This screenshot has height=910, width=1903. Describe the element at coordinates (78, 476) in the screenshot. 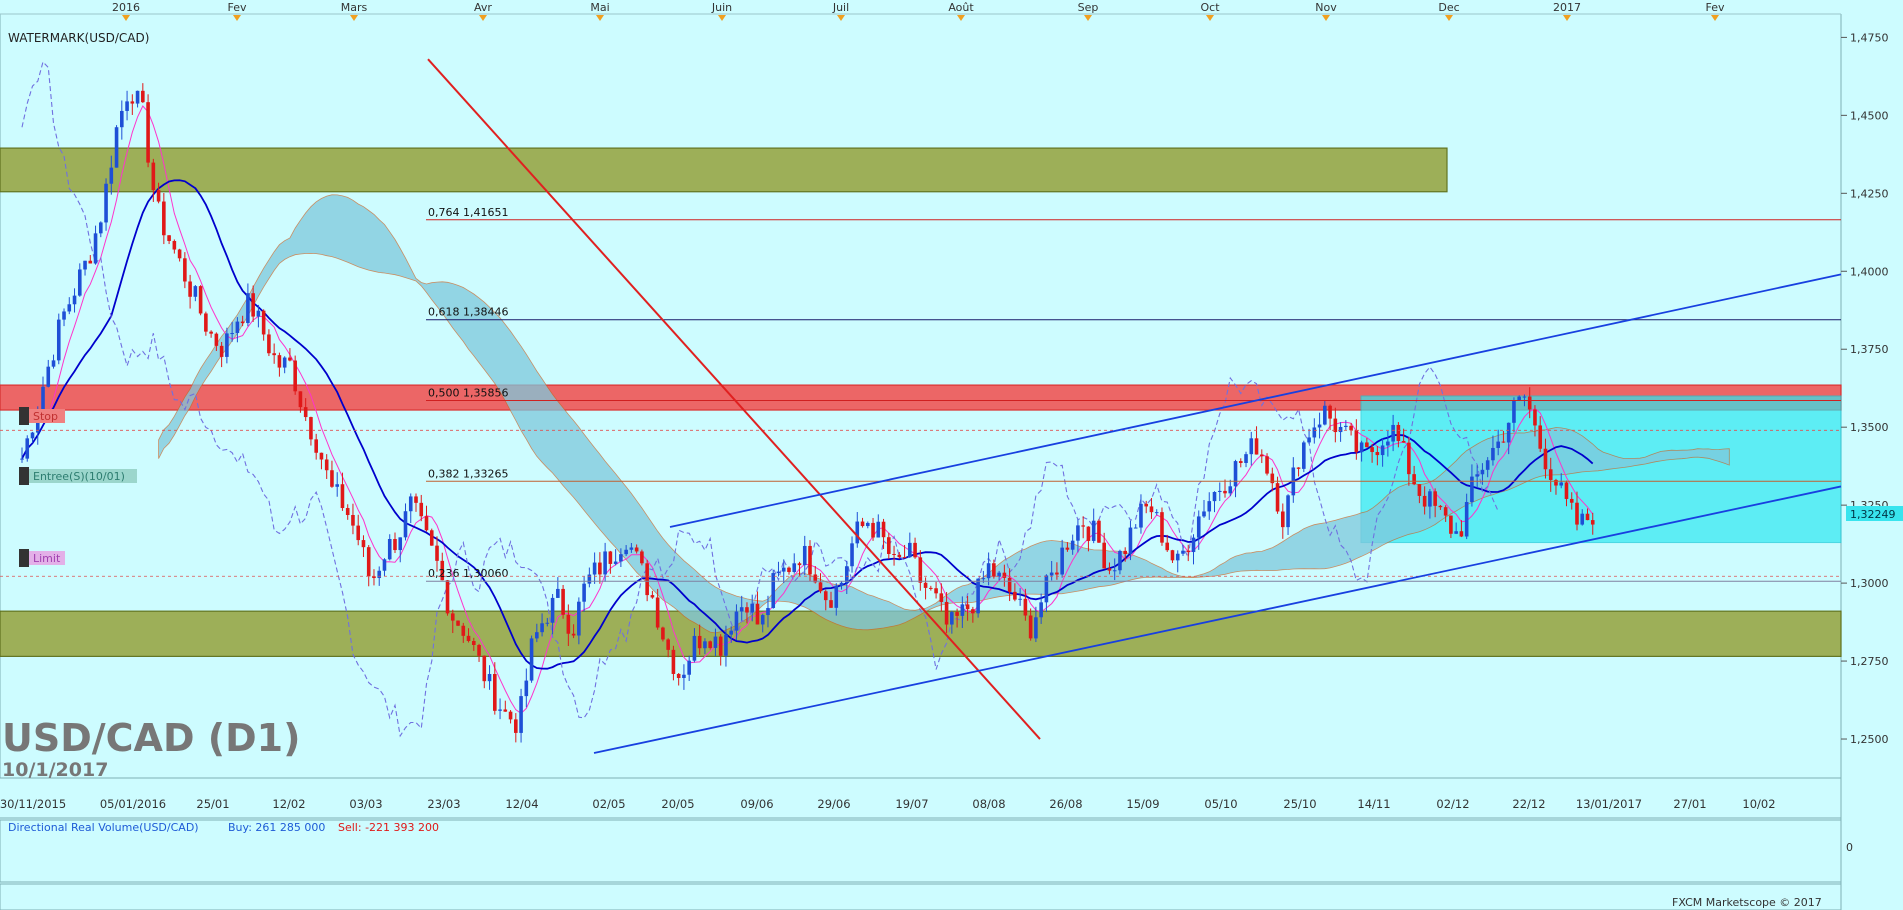

I see `entry-order-marker: Entree(S)(10/01)` at that location.